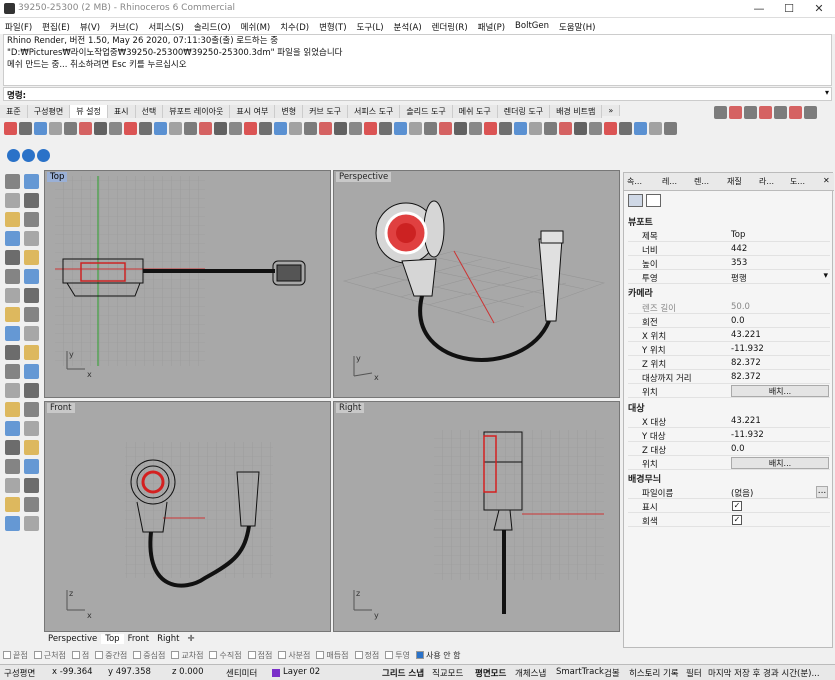 Image resolution: width=835 pixels, height=680 pixels. What do you see at coordinates (577, 25) in the screenshot?
I see `menu-help: 도움말(H)` at bounding box center [577, 25].